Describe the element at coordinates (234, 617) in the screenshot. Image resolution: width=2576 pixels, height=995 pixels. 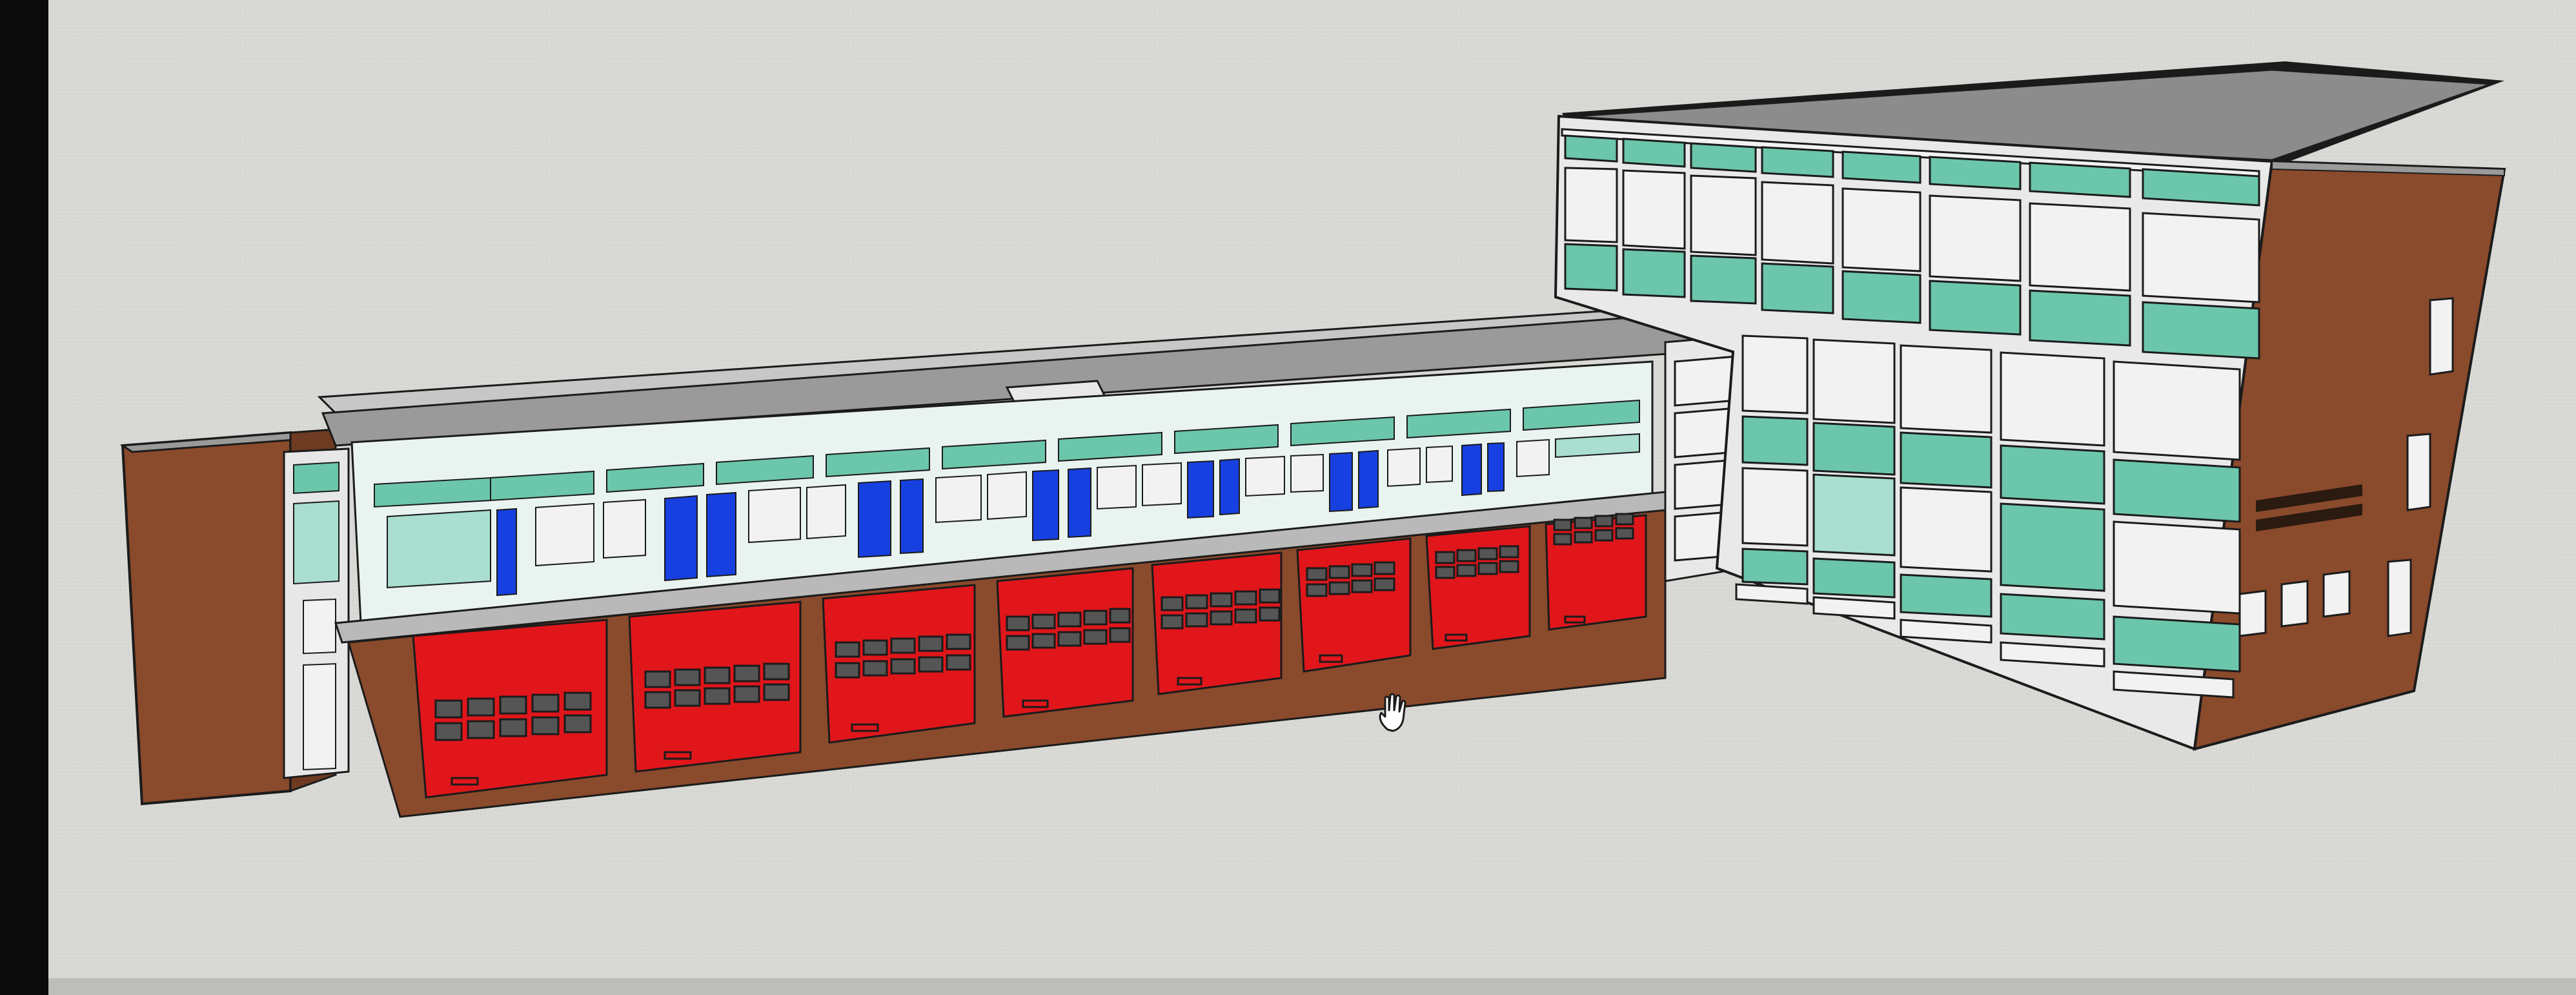
I see `left-stair-block` at that location.